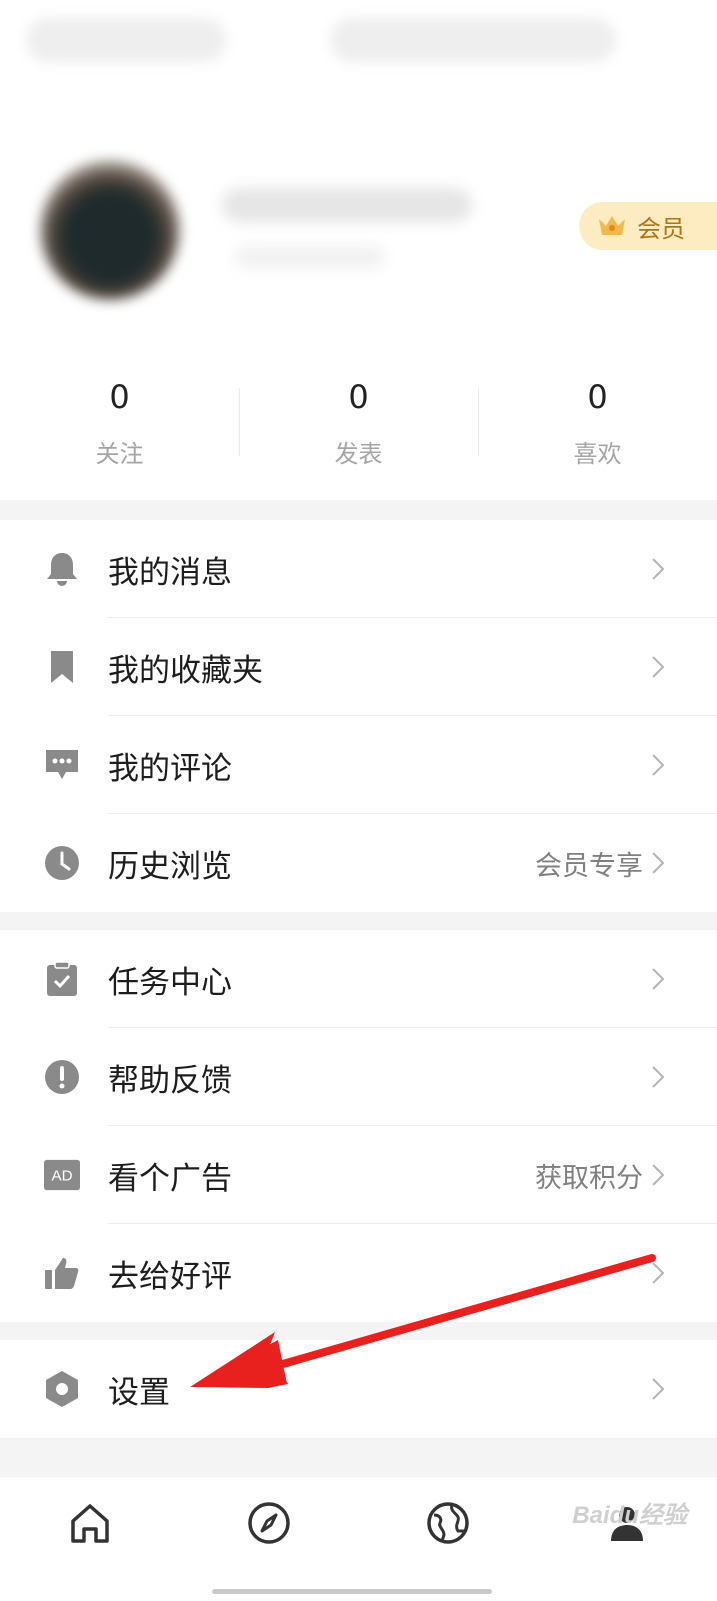 The height and width of the screenshot is (1601, 717). What do you see at coordinates (62, 765) in the screenshot?
I see `comment-icon` at bounding box center [62, 765].